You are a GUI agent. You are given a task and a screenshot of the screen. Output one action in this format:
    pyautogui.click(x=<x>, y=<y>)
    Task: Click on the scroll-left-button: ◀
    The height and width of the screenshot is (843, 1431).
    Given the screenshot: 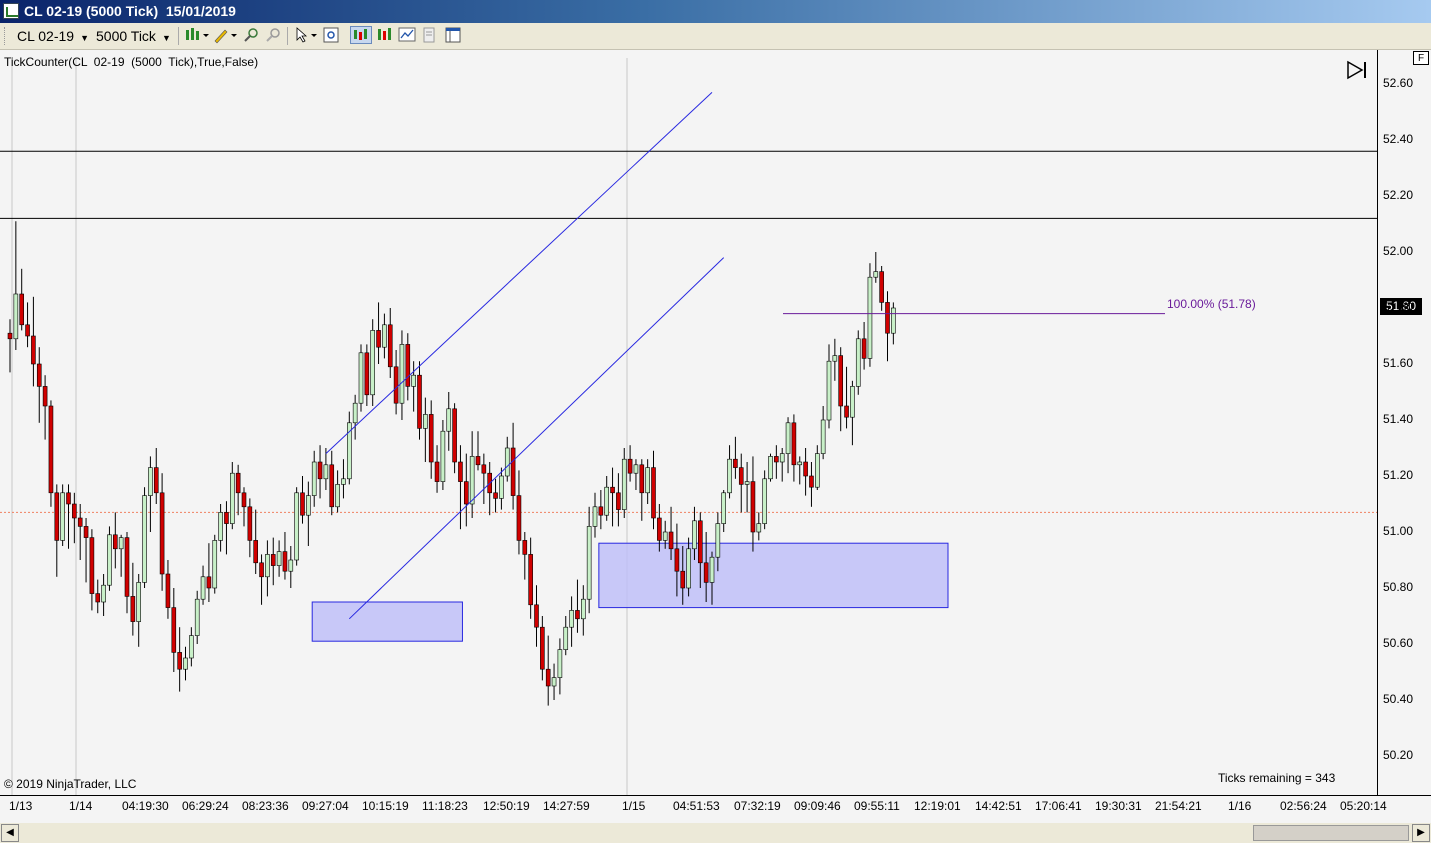 What is the action you would take?
    pyautogui.click(x=10, y=833)
    